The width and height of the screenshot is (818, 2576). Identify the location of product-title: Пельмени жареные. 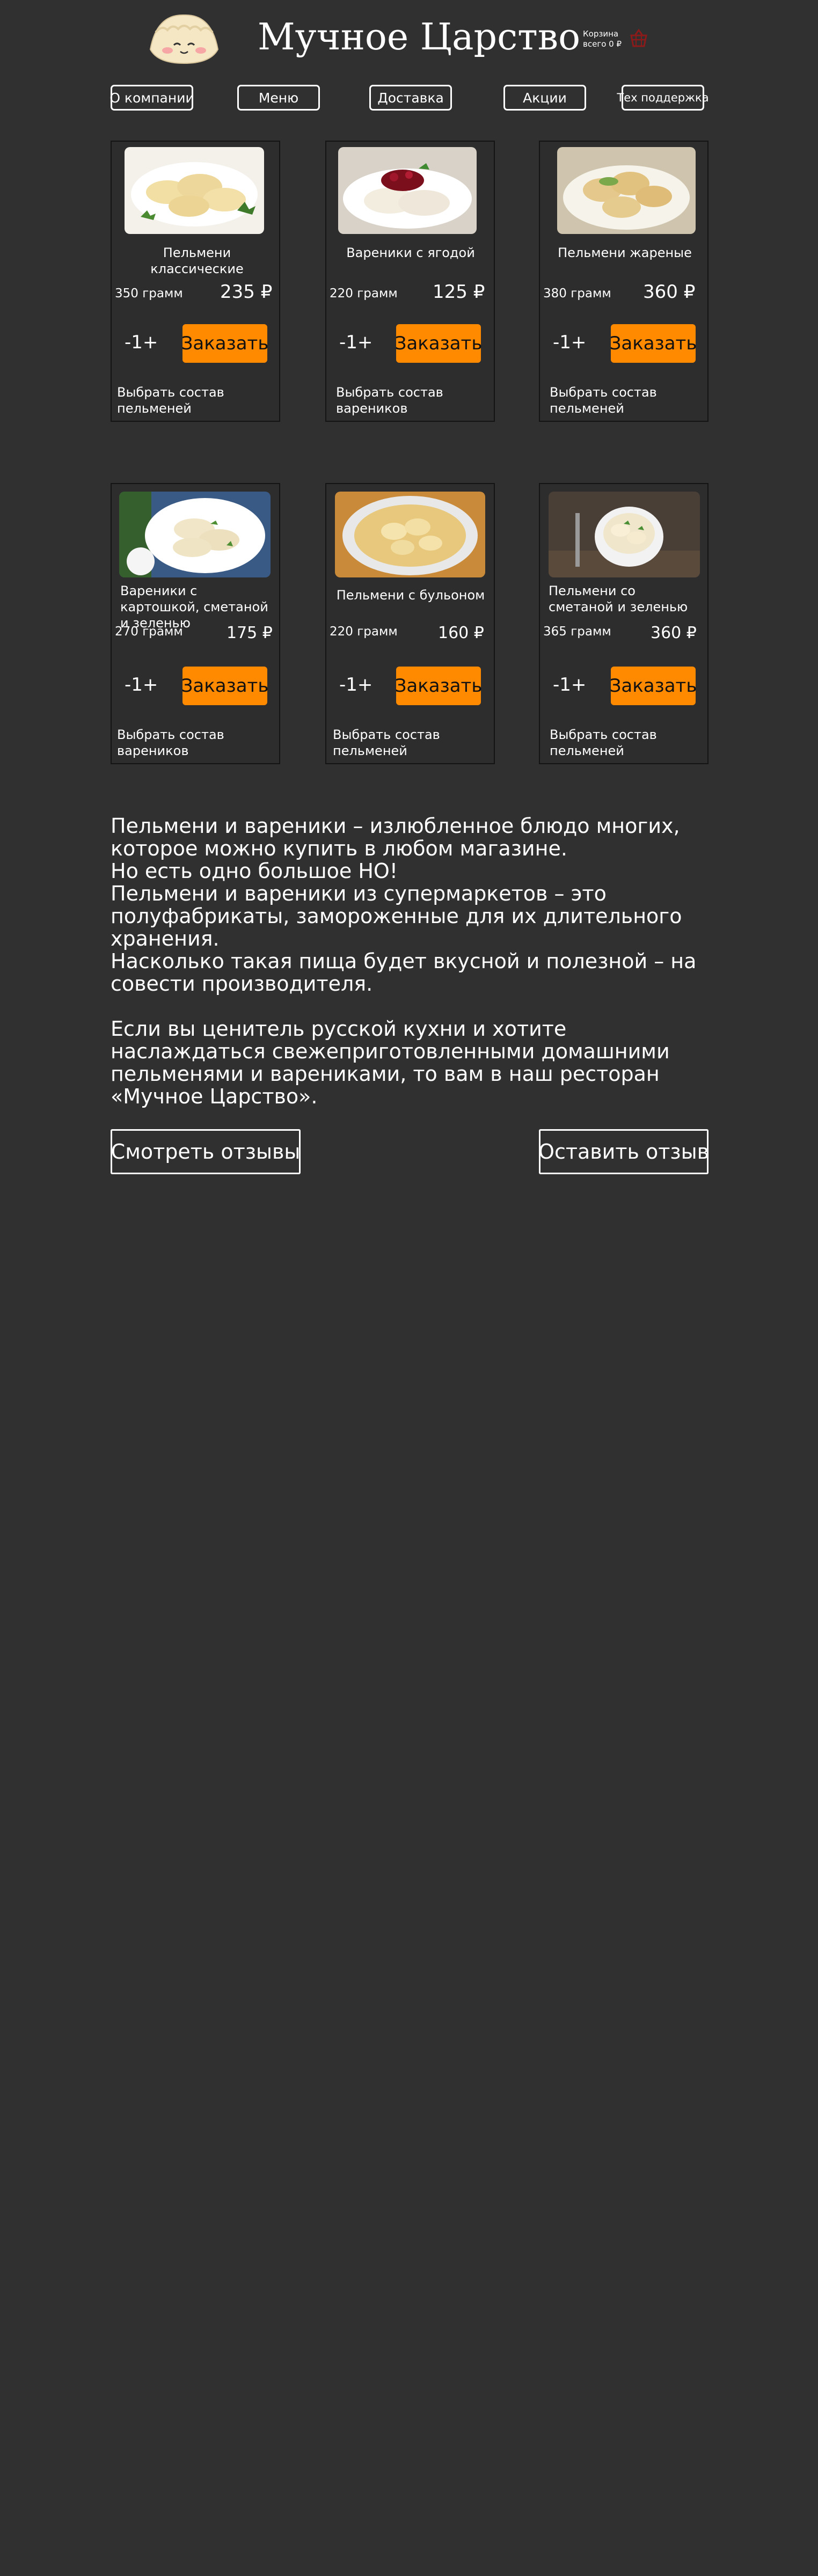
(625, 252).